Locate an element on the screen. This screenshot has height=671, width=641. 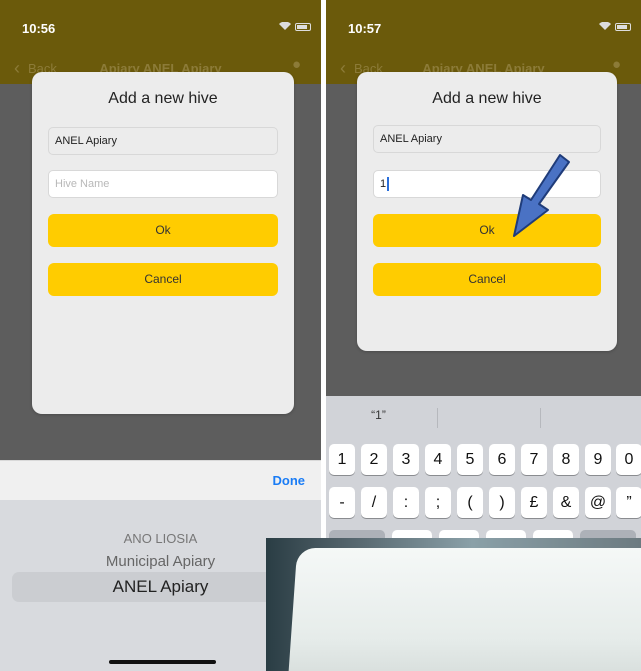
ok-button: Ok is located at coordinates (163, 230).